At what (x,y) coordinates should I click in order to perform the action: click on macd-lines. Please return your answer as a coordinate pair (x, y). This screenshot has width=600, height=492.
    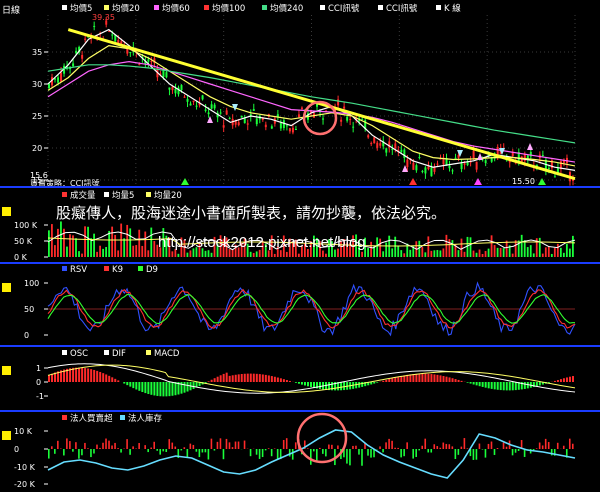
    Looking at the image, I should click on (311, 378).